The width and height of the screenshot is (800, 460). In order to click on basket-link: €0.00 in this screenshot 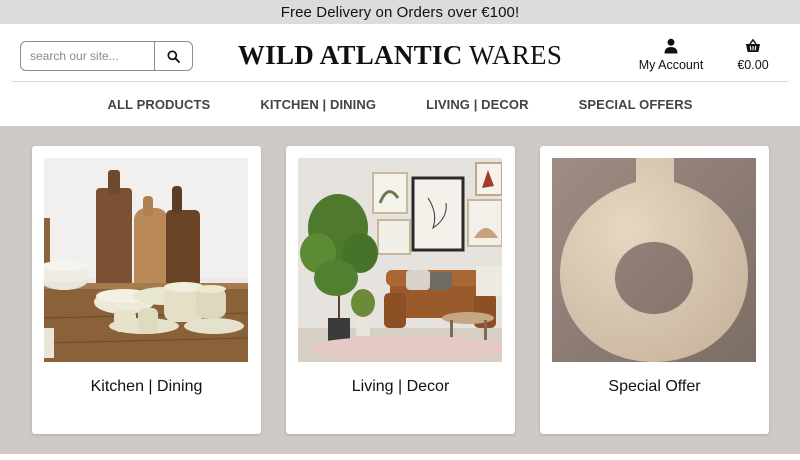, I will do `click(753, 56)`.